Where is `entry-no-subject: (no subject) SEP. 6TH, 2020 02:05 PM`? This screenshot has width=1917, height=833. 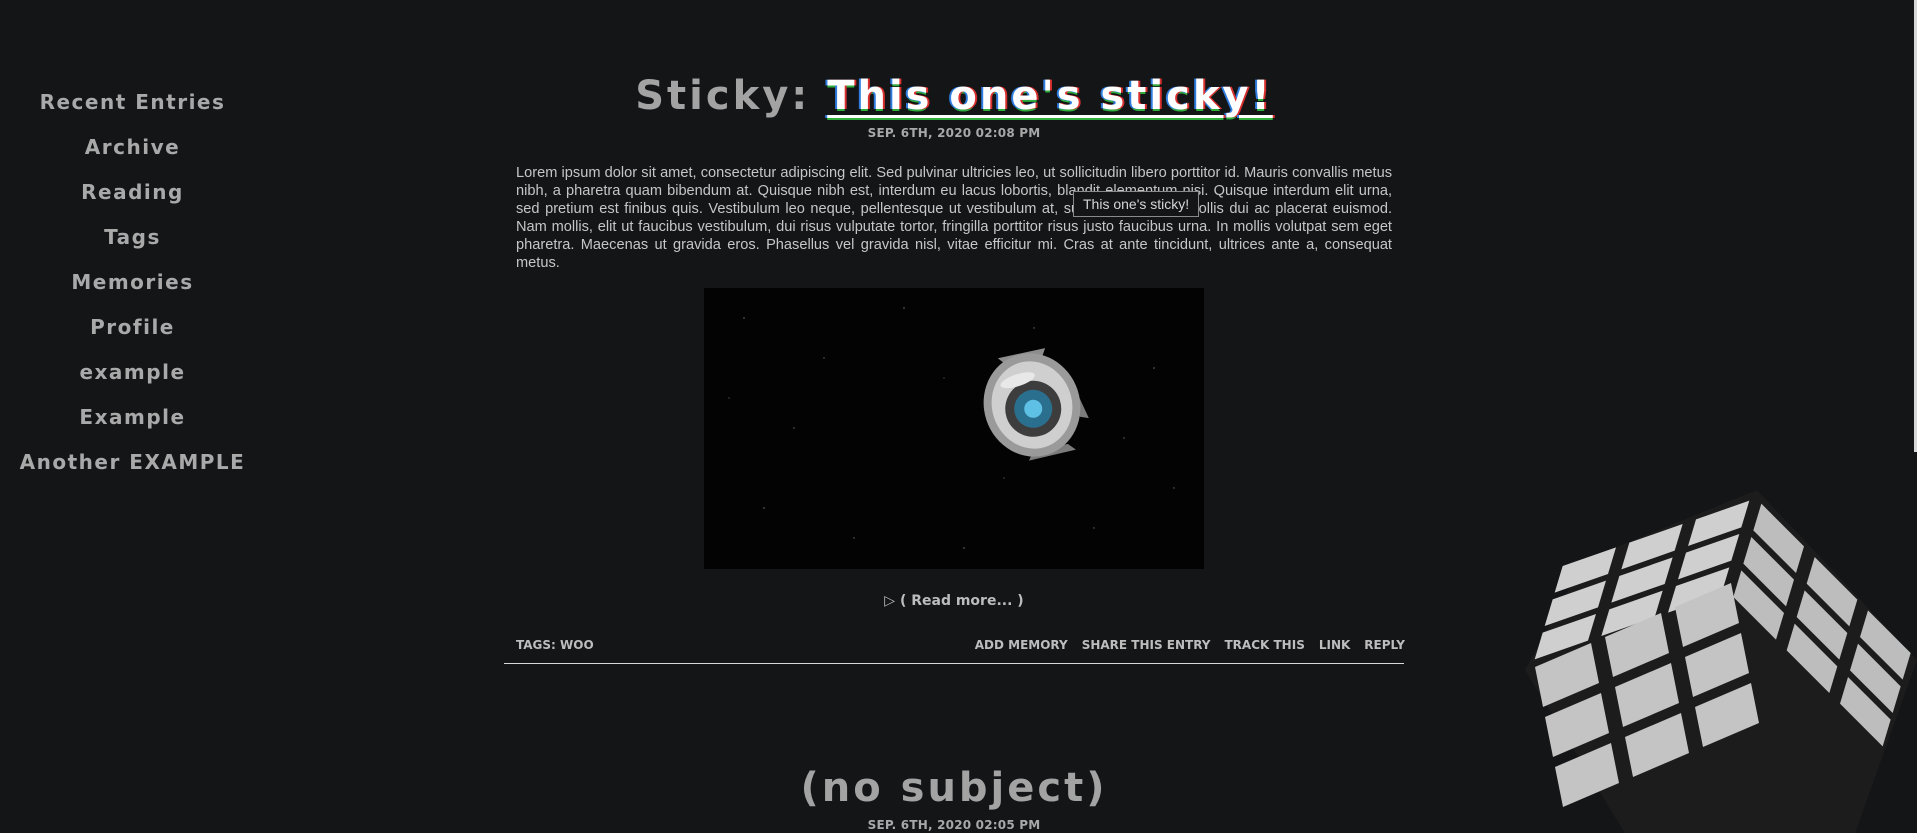
entry-no-subject: (no subject) SEP. 6TH, 2020 02:05 PM is located at coordinates (954, 796).